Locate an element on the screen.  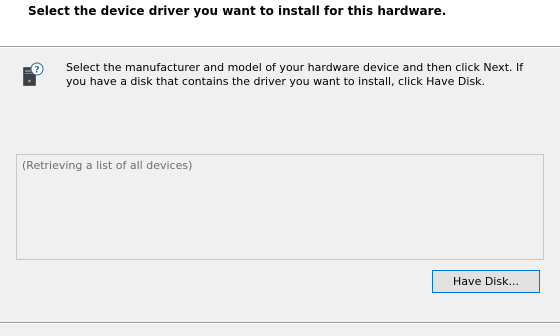
hardware-device-icon: ? is located at coordinates (33, 75).